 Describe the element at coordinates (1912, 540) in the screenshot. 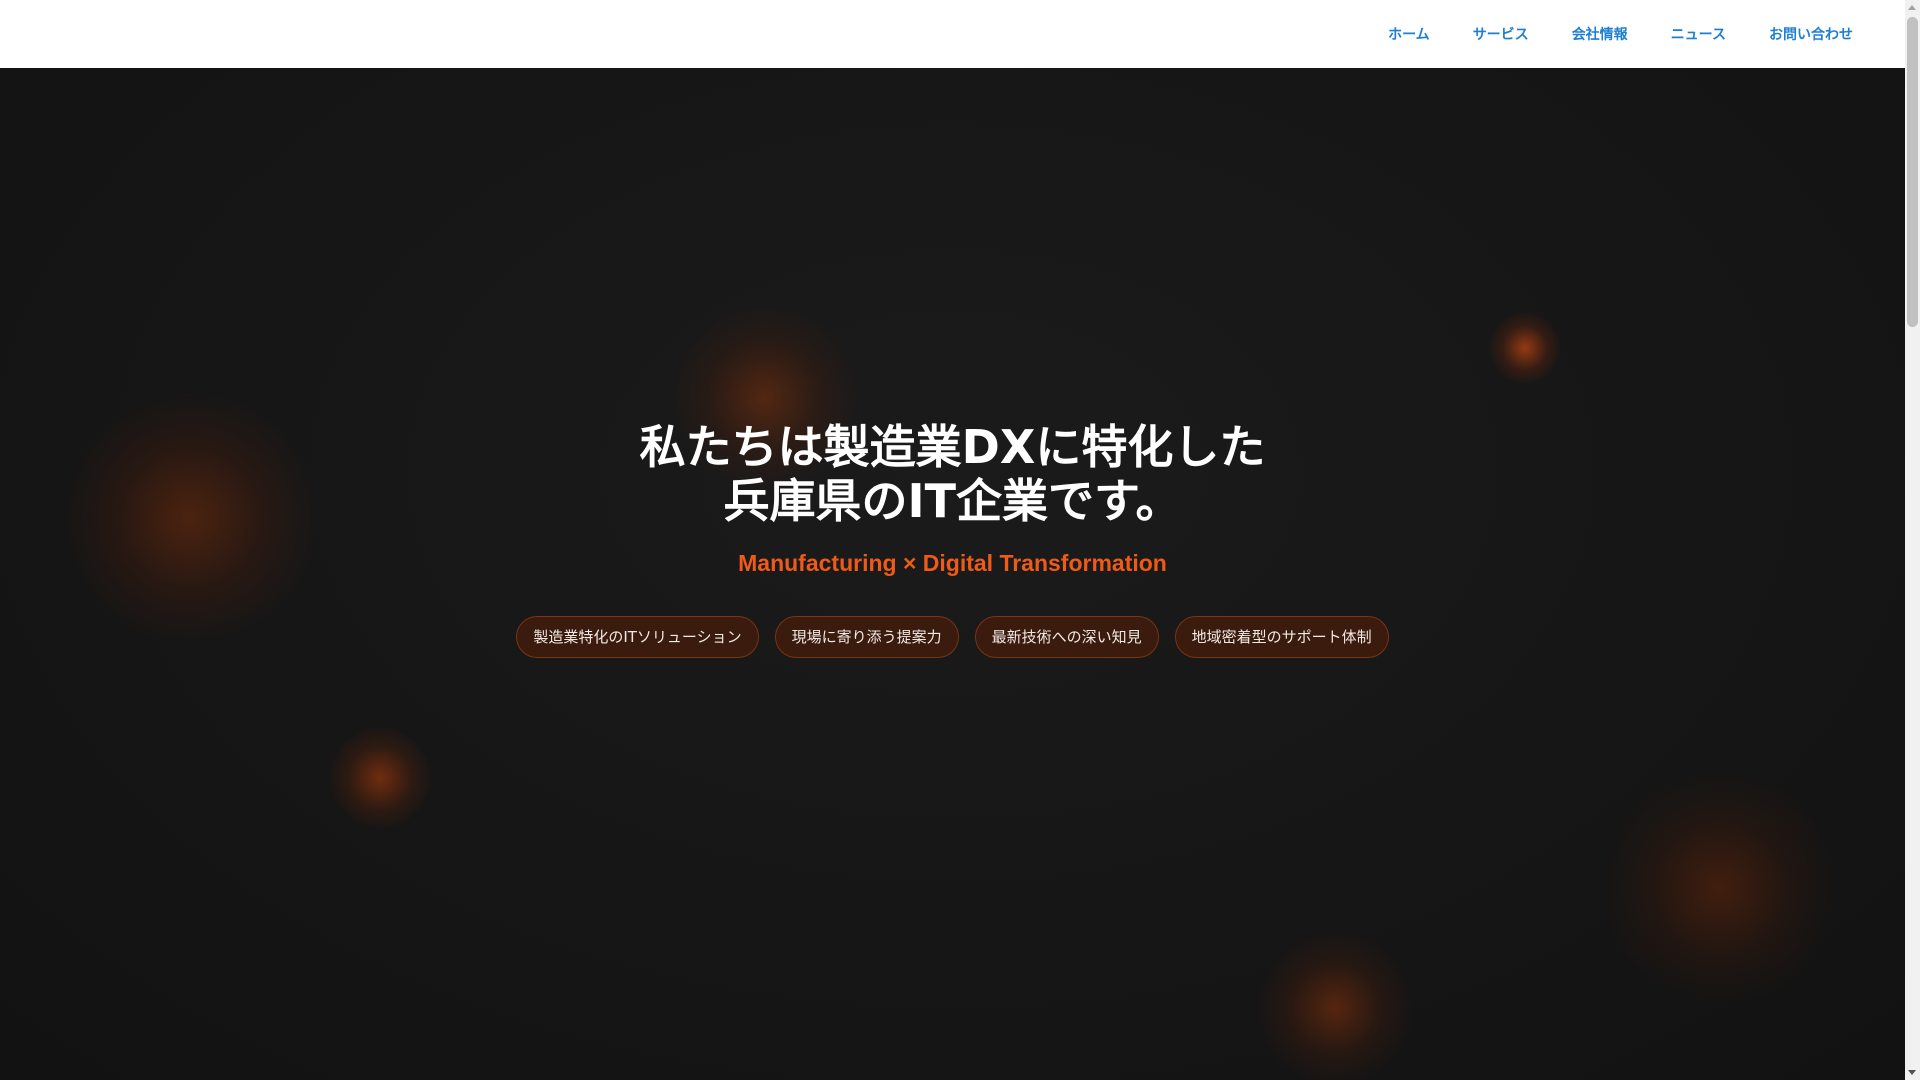

I see `vertical-scrollbar` at that location.